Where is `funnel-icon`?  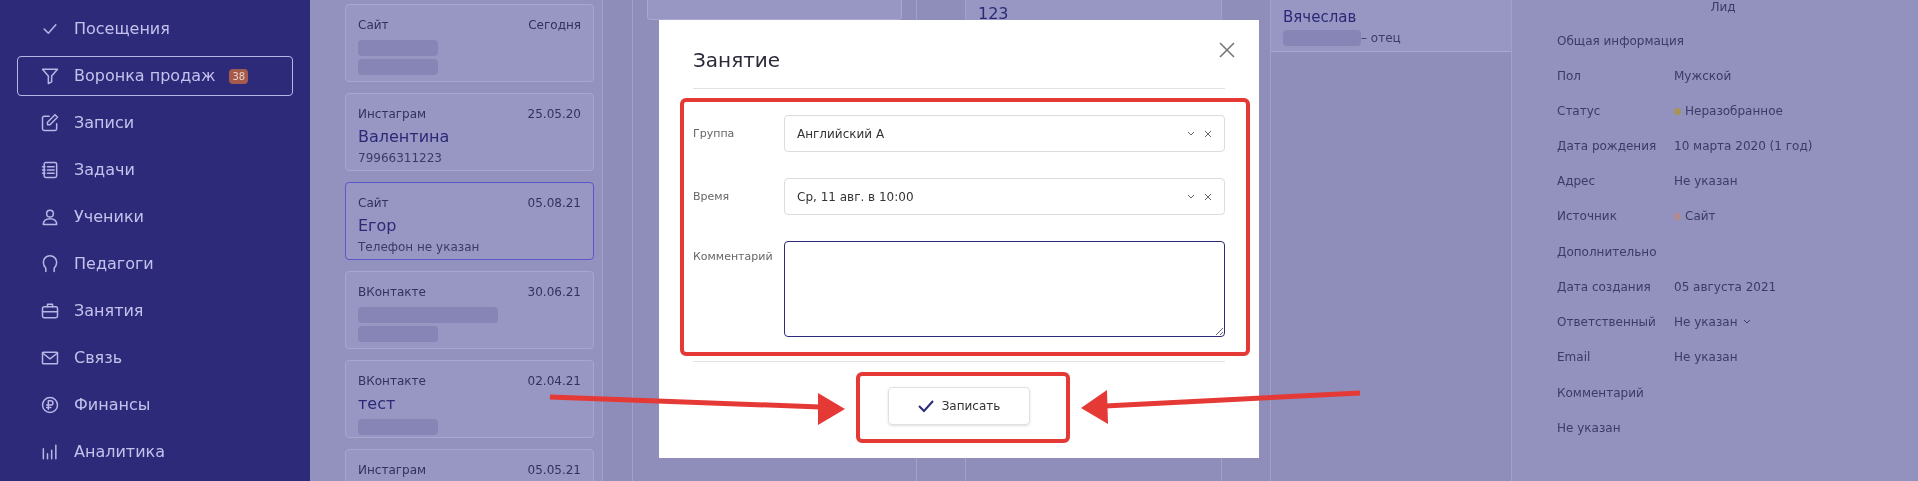 funnel-icon is located at coordinates (50, 76).